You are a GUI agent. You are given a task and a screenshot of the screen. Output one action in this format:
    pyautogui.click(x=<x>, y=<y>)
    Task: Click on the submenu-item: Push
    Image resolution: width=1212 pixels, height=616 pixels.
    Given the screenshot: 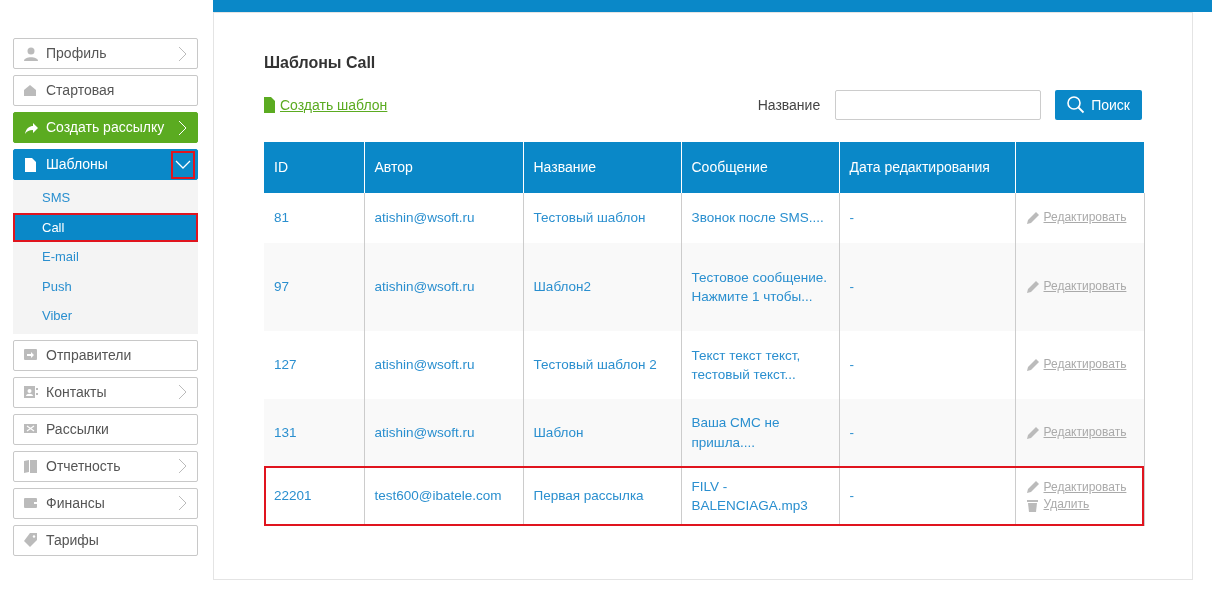 What is the action you would take?
    pyautogui.click(x=105, y=286)
    